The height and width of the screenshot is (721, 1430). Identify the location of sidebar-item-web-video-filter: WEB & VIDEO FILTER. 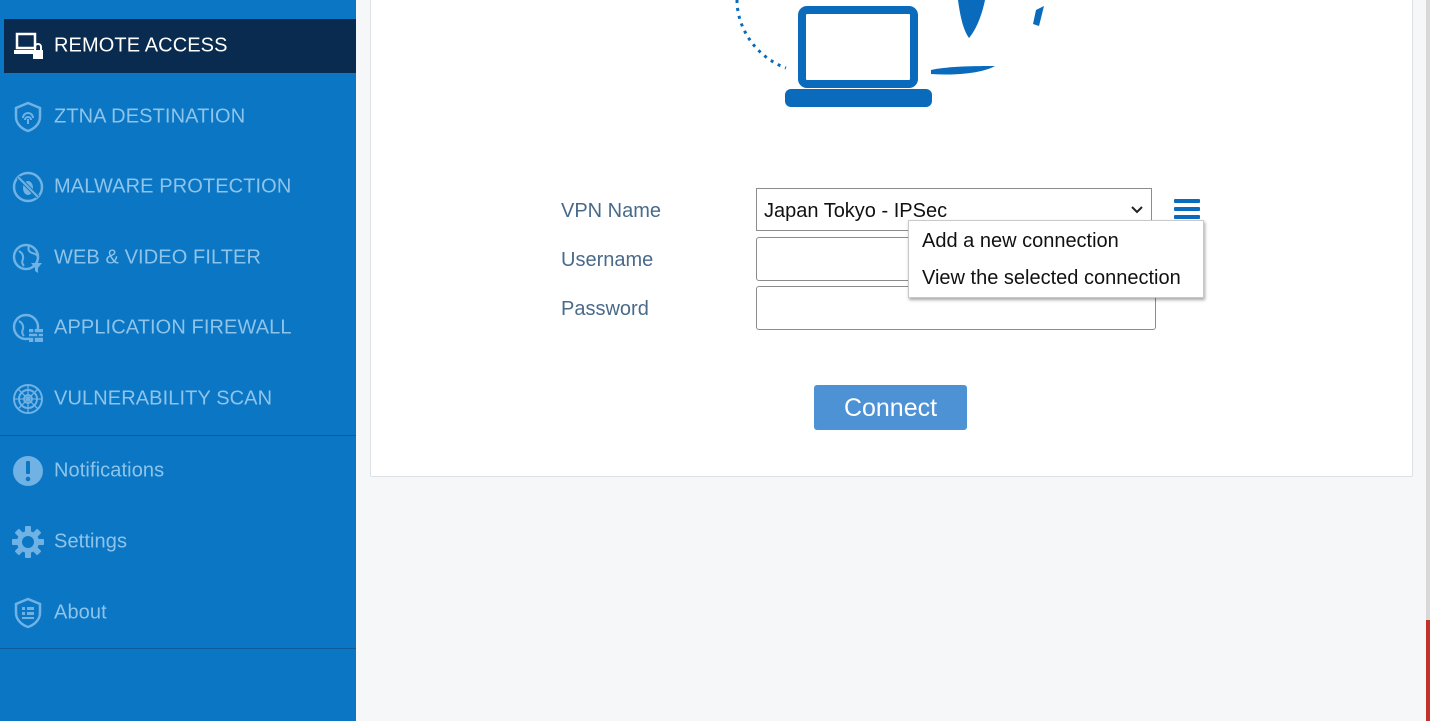
(178, 258).